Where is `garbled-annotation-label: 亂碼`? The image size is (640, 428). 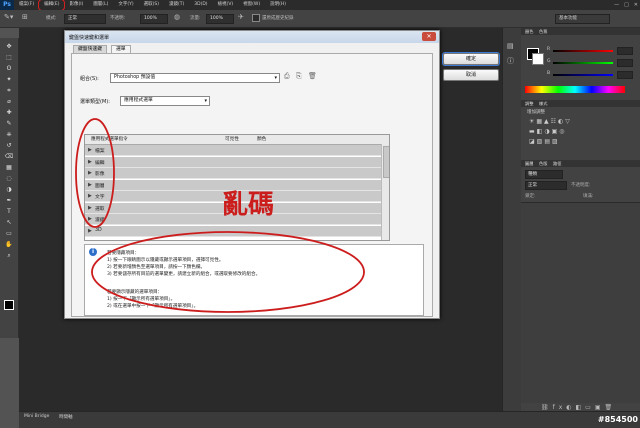
garbled-annotation-label: 亂碼 is located at coordinates (248, 205).